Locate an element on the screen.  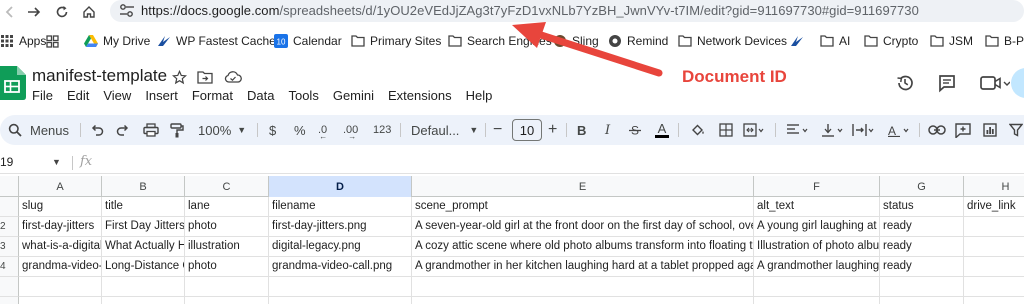
cloud-saved-icon is located at coordinates (233, 77).